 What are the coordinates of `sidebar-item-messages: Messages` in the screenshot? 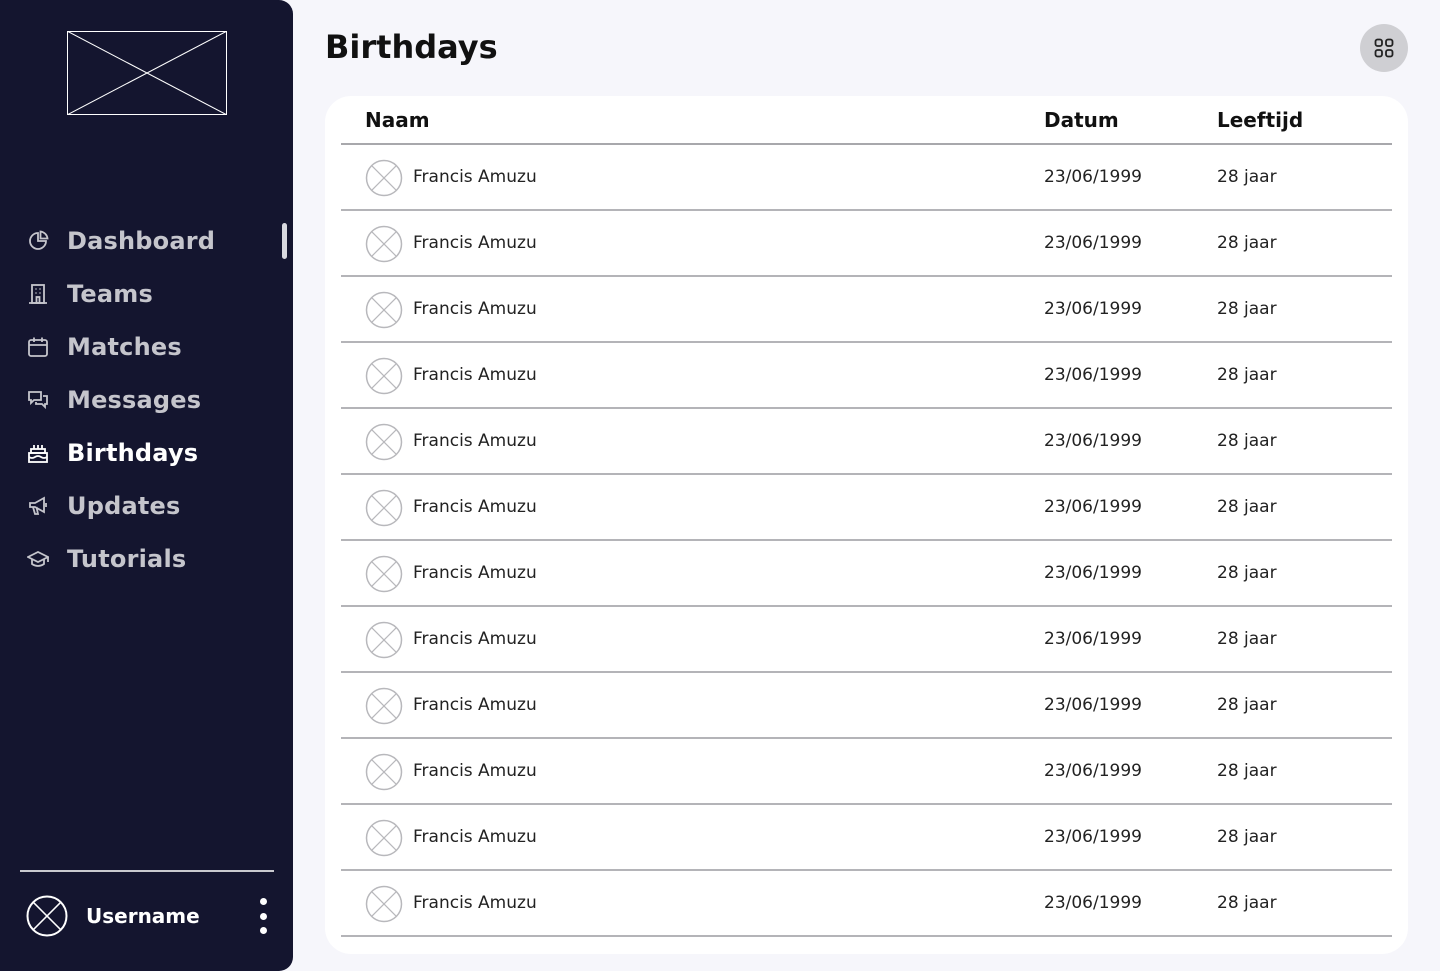 It's located at (146, 399).